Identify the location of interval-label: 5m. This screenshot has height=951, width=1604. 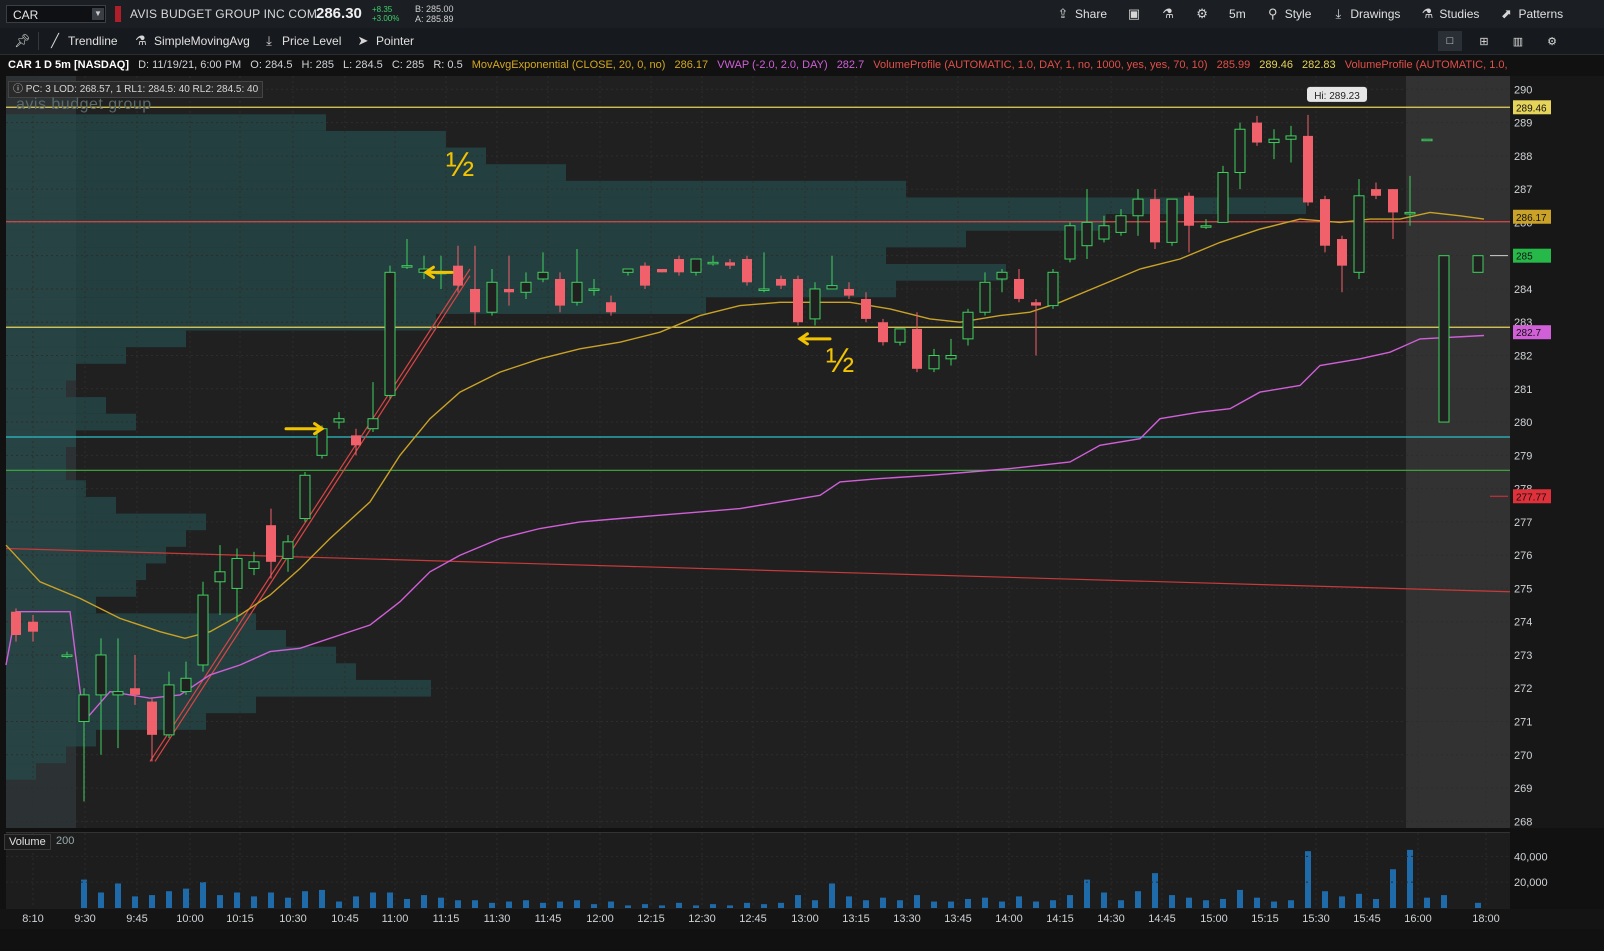
(1237, 14).